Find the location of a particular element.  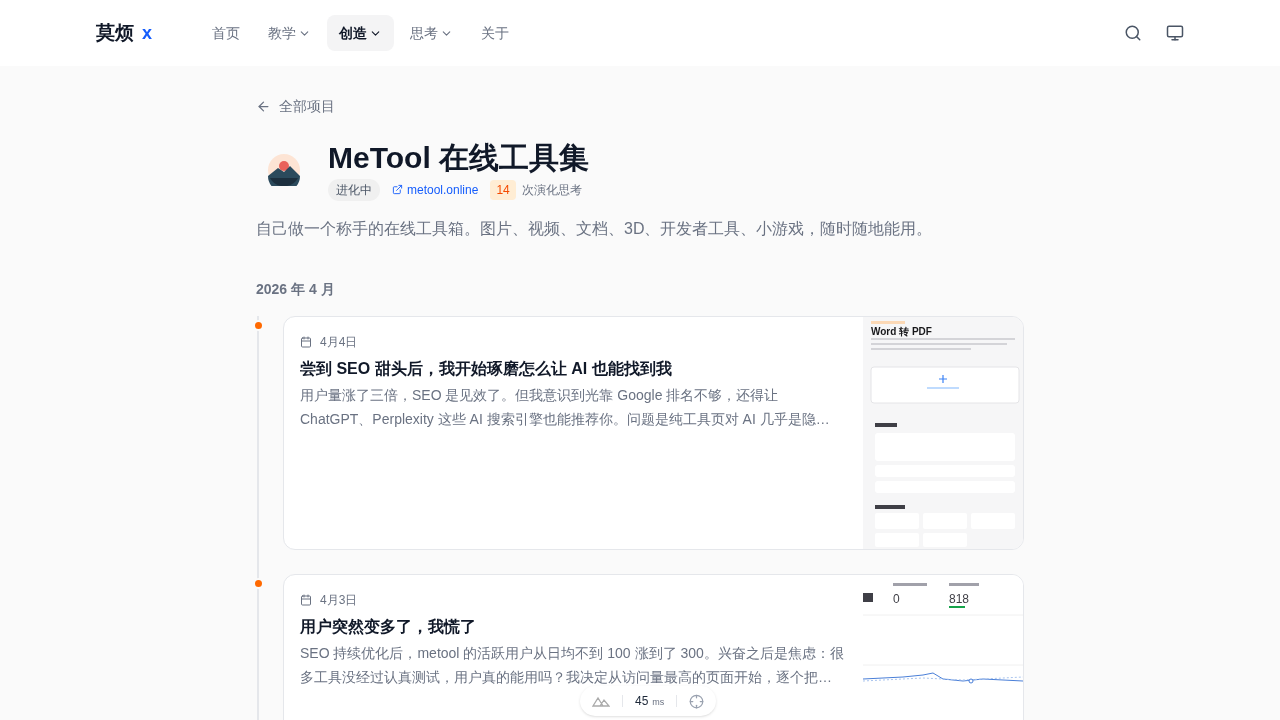

logo-mark: x is located at coordinates (147, 33).